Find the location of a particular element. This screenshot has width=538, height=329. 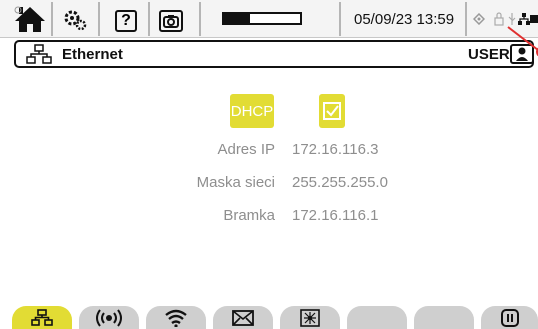

gateway-value: 172.16.116.1 is located at coordinates (335, 215).